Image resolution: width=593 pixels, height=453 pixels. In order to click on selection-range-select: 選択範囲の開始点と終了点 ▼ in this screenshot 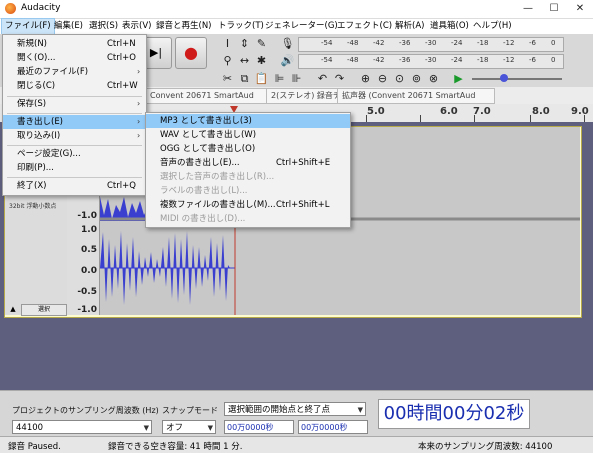, I will do `click(295, 409)`.